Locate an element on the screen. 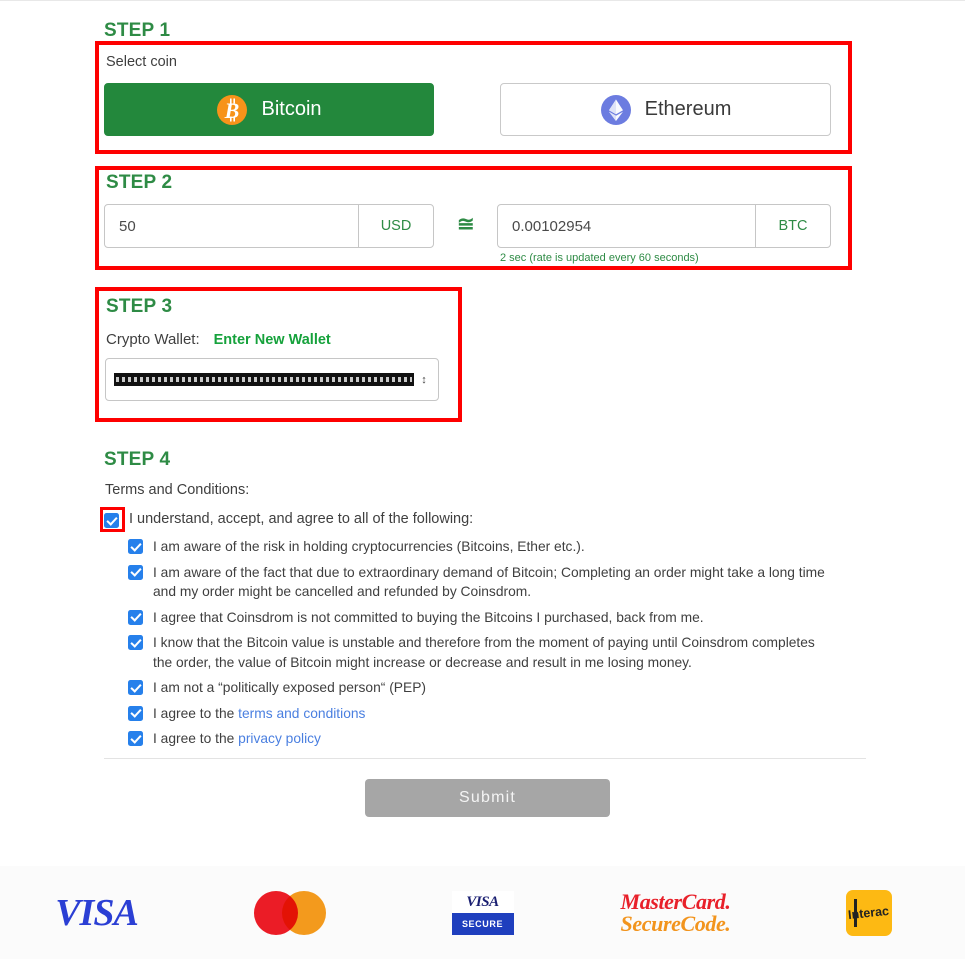  vbv-visa-text: VISA is located at coordinates (482, 901).